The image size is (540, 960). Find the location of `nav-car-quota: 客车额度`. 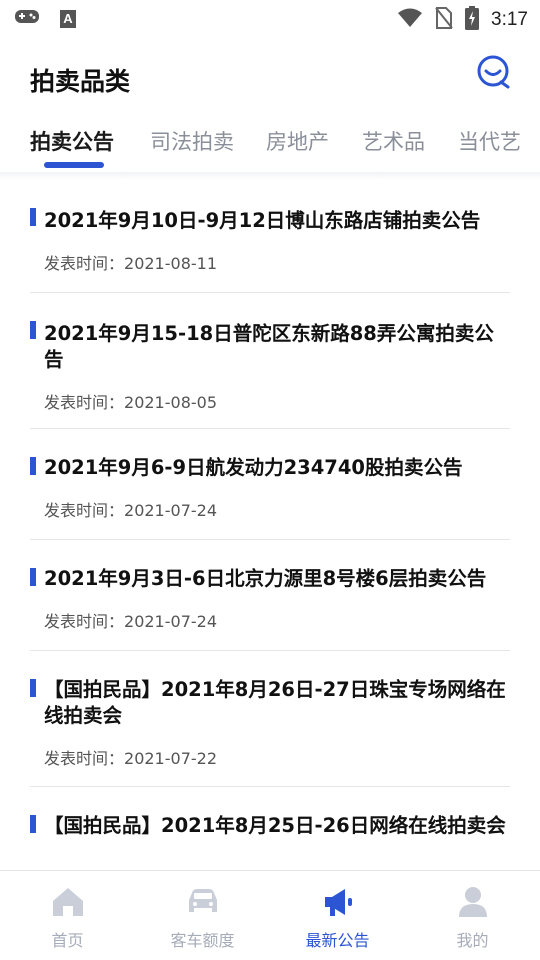

nav-car-quota: 客车额度 is located at coordinates (202, 915).